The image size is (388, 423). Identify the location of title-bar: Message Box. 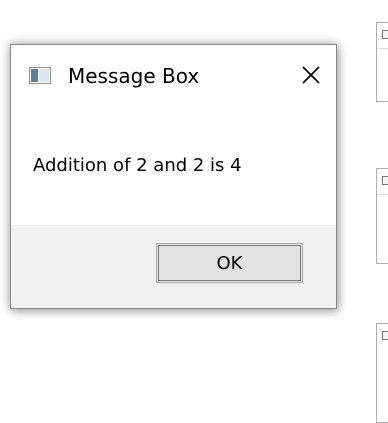
(173, 75).